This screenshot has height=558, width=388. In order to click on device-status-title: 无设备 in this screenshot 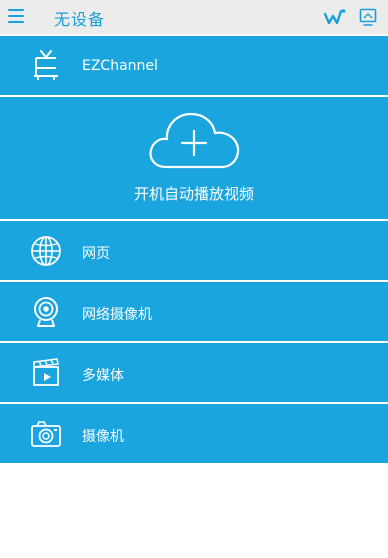, I will do `click(80, 19)`.